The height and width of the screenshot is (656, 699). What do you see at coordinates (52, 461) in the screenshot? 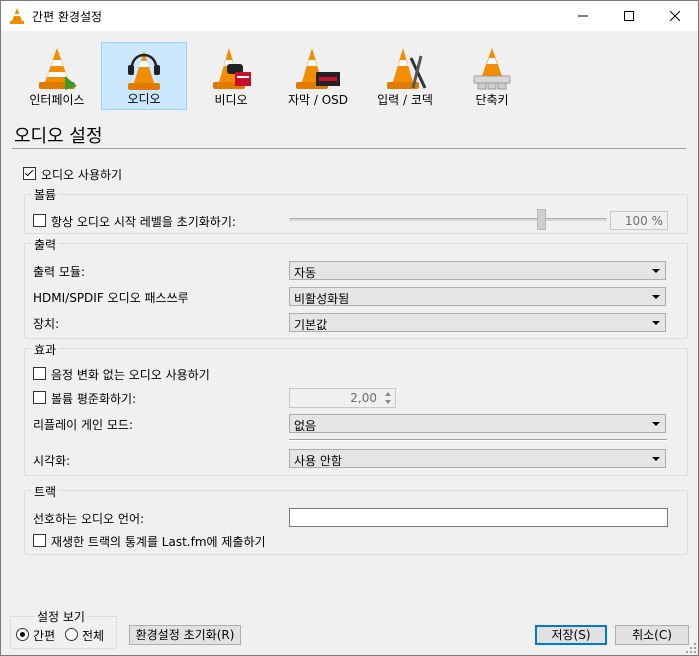
I see `visualization-label: 시각화:` at bounding box center [52, 461].